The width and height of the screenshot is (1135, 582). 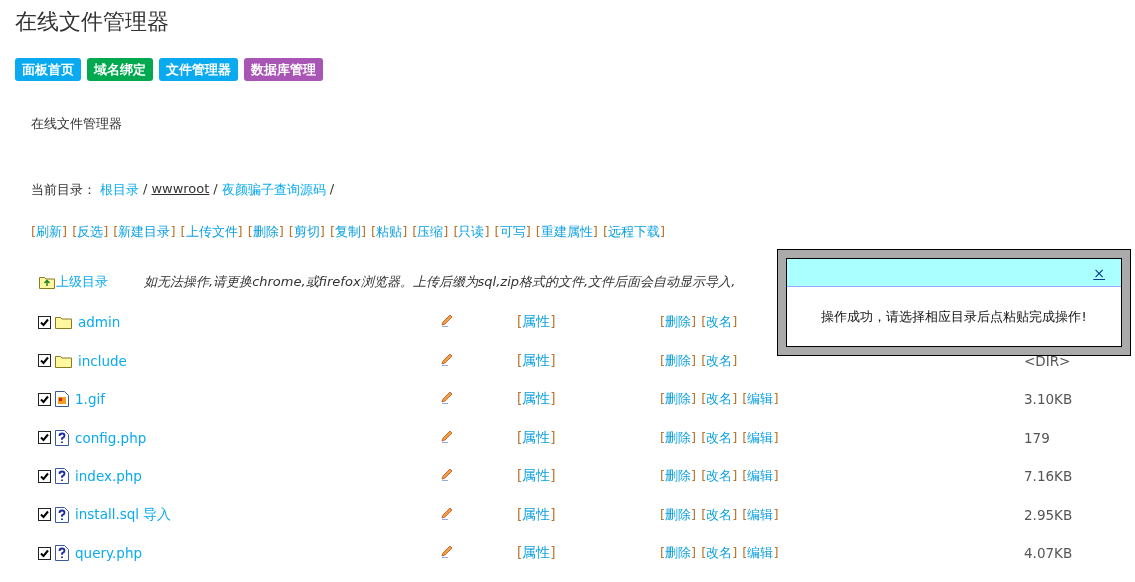 I want to click on breadcrumb-link: 夜颜骗子查询源码, so click(x=273, y=190).